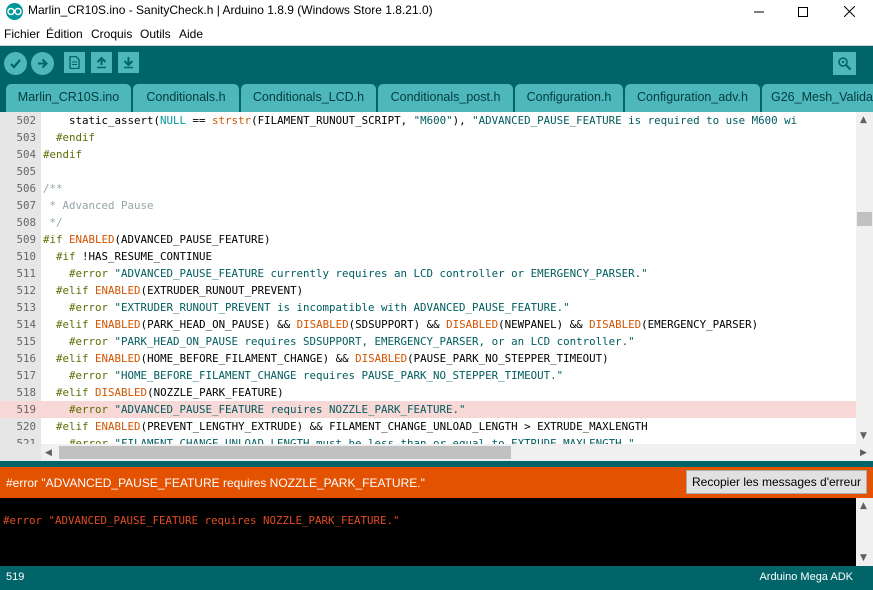  Describe the element at coordinates (26, 137) in the screenshot. I see `line-number: 503` at that location.